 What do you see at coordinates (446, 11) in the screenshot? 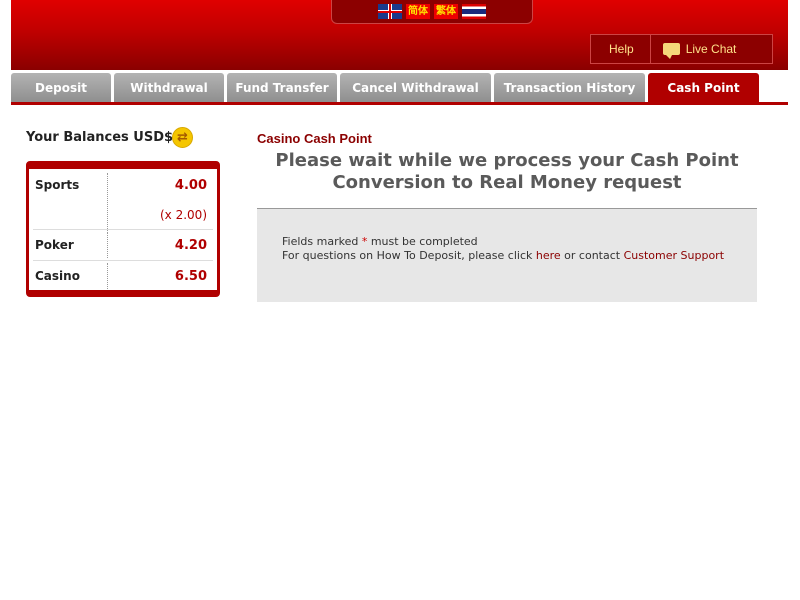
I see `traditional-chinese-flag-icon: 繁体` at bounding box center [446, 11].